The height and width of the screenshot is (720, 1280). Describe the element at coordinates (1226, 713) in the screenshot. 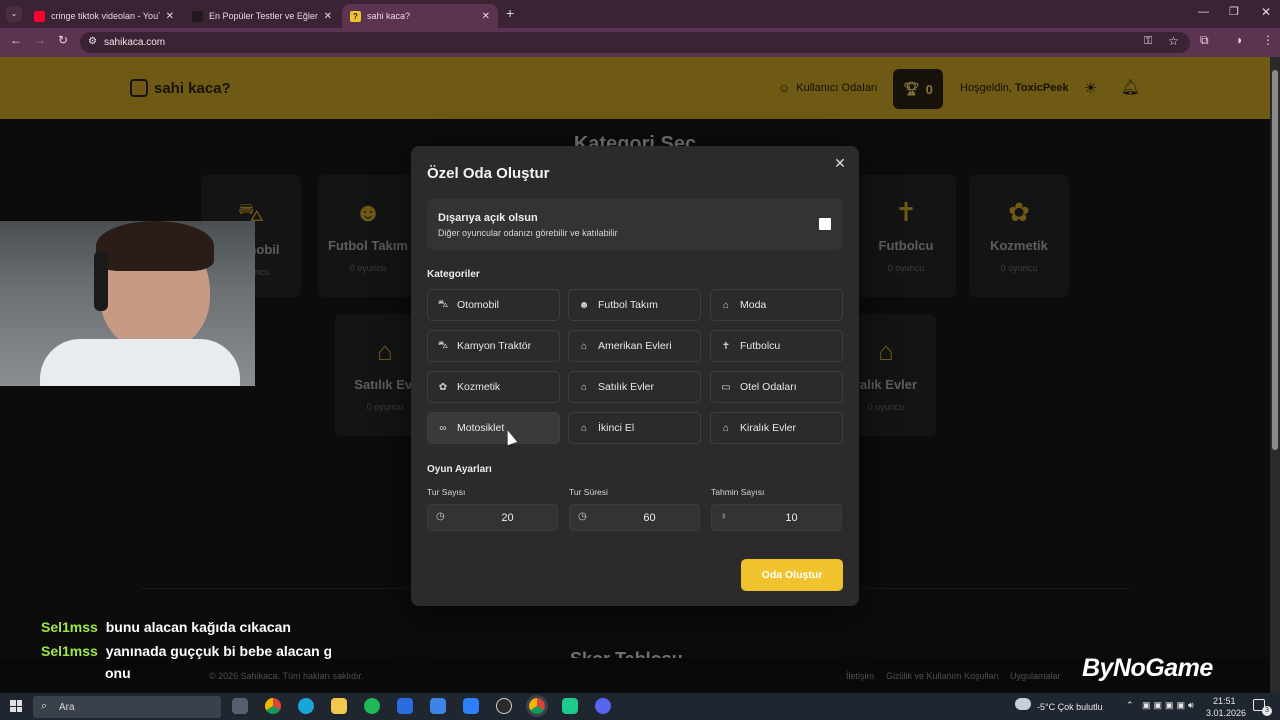

I see `clock-date: 3.01.2026` at that location.